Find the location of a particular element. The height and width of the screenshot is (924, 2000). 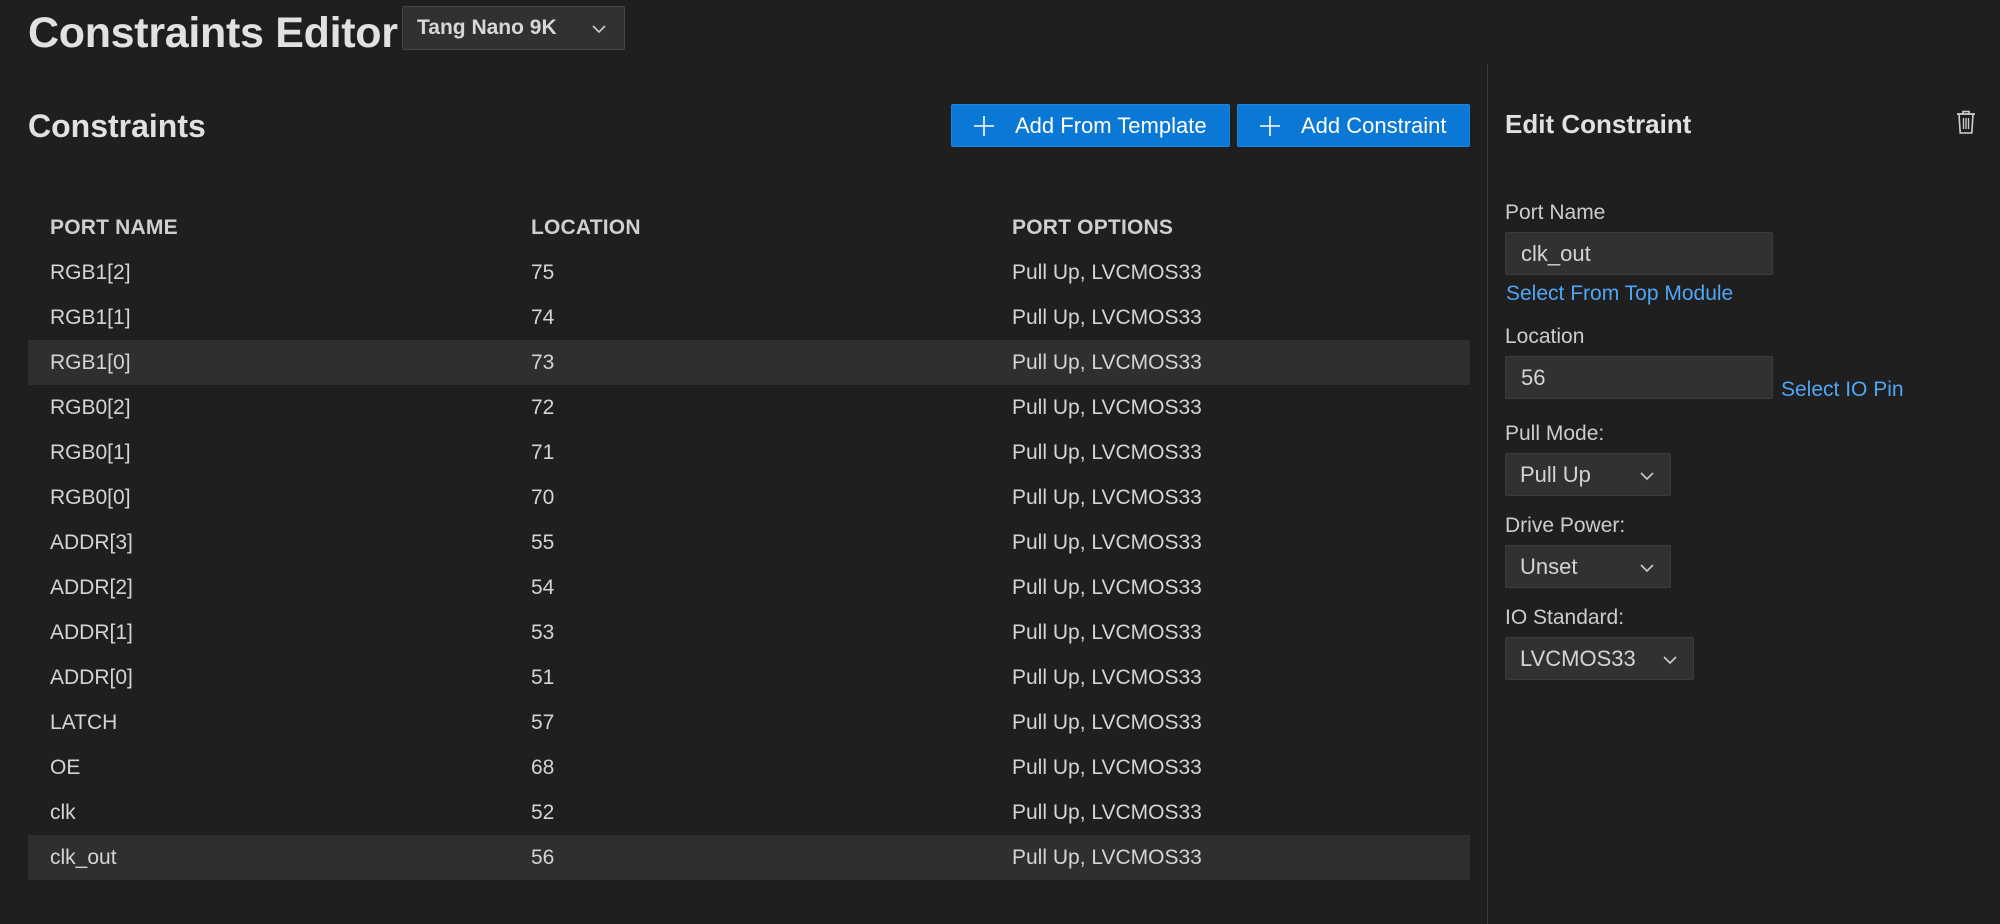

location-label: Location is located at coordinates (1545, 336).